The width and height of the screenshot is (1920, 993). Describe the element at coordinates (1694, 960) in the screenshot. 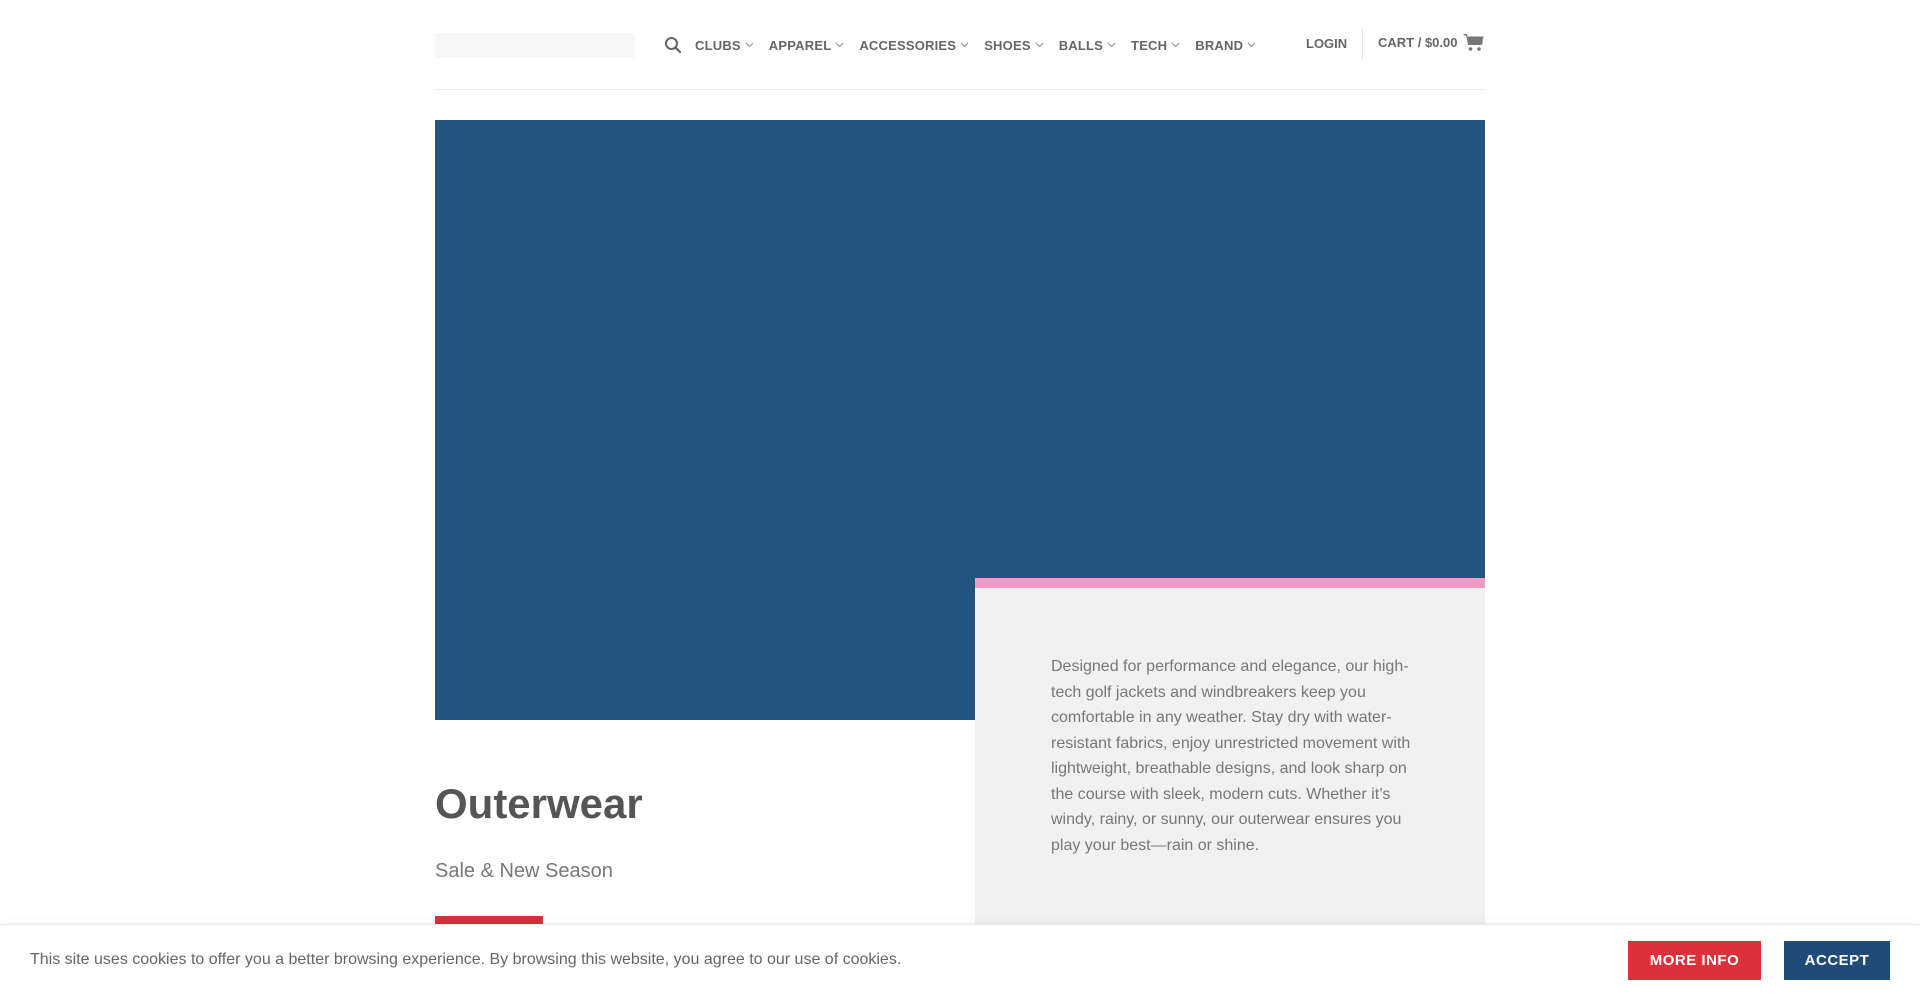

I see `more-info-button: MORE INFO` at that location.